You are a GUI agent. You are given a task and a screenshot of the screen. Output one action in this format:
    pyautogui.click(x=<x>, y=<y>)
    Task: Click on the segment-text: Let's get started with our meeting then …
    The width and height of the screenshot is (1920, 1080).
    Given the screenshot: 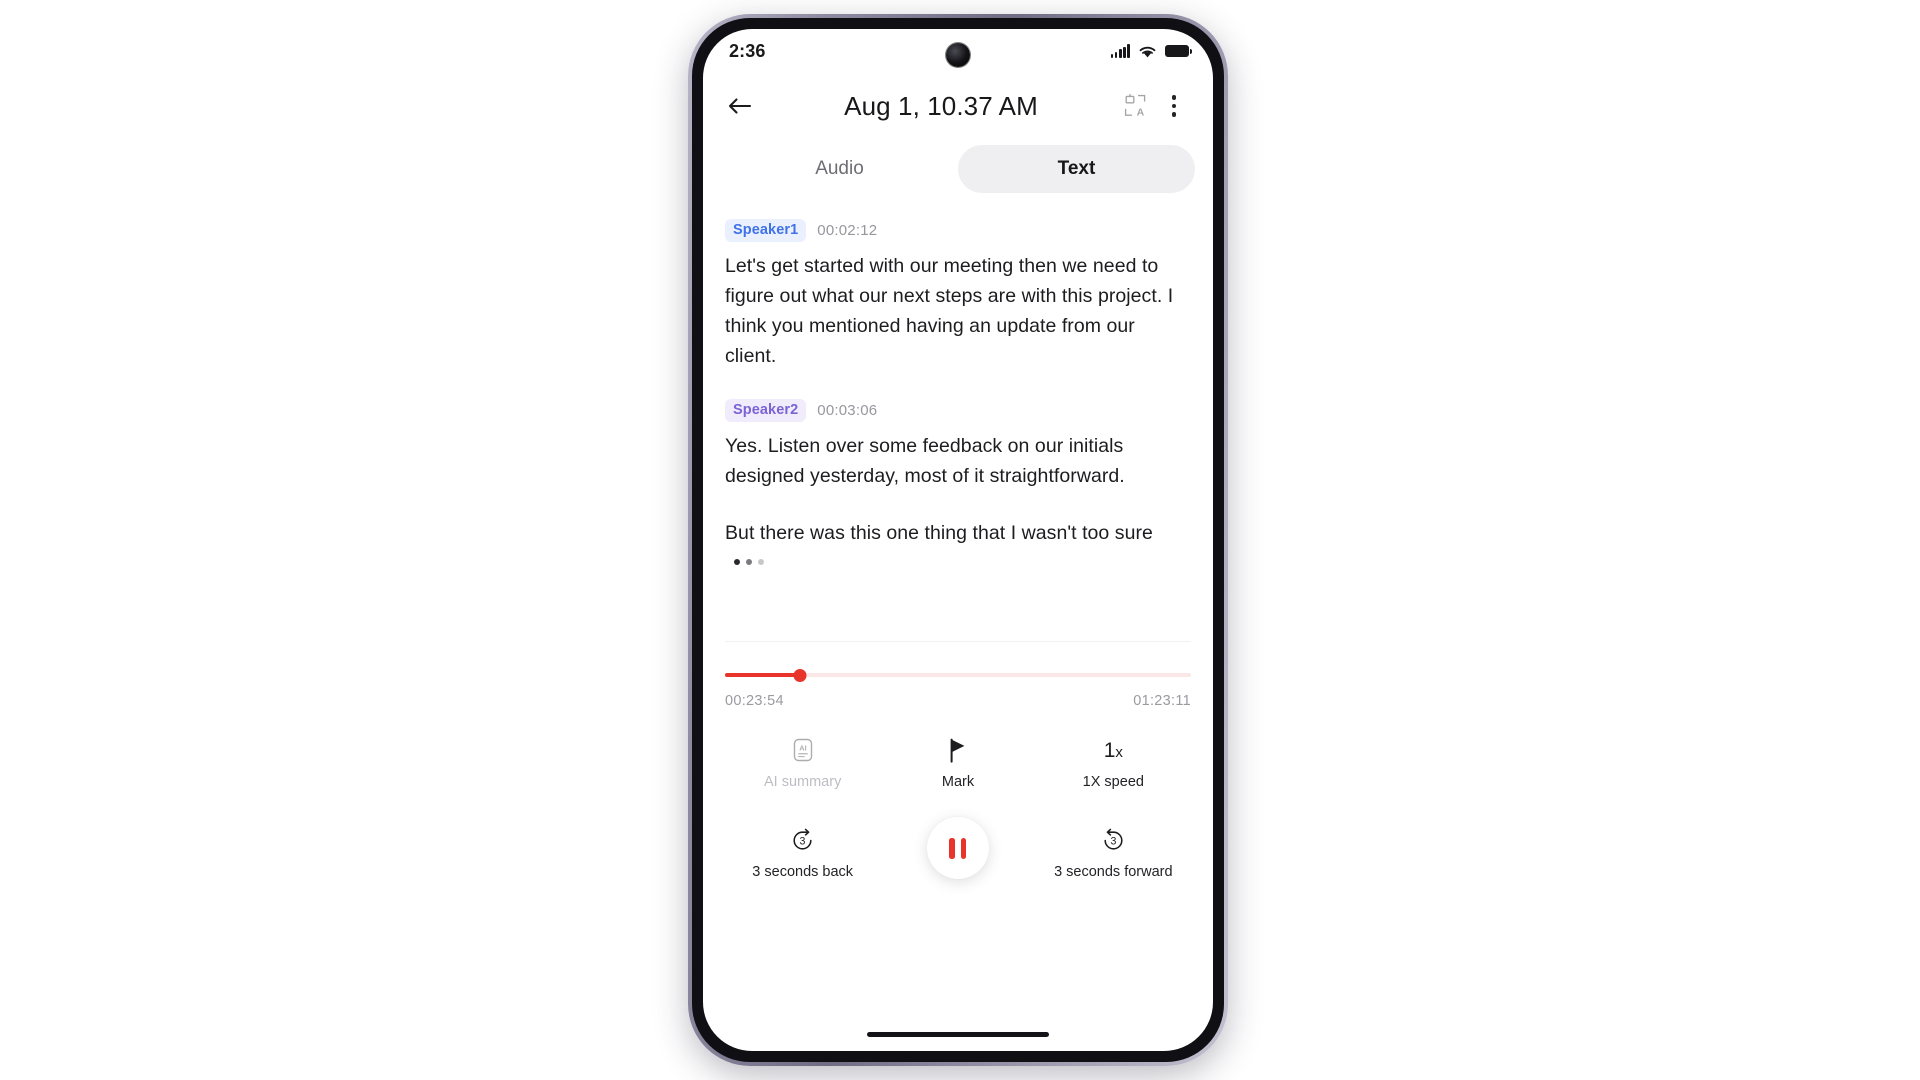 What is the action you would take?
    pyautogui.click(x=958, y=311)
    